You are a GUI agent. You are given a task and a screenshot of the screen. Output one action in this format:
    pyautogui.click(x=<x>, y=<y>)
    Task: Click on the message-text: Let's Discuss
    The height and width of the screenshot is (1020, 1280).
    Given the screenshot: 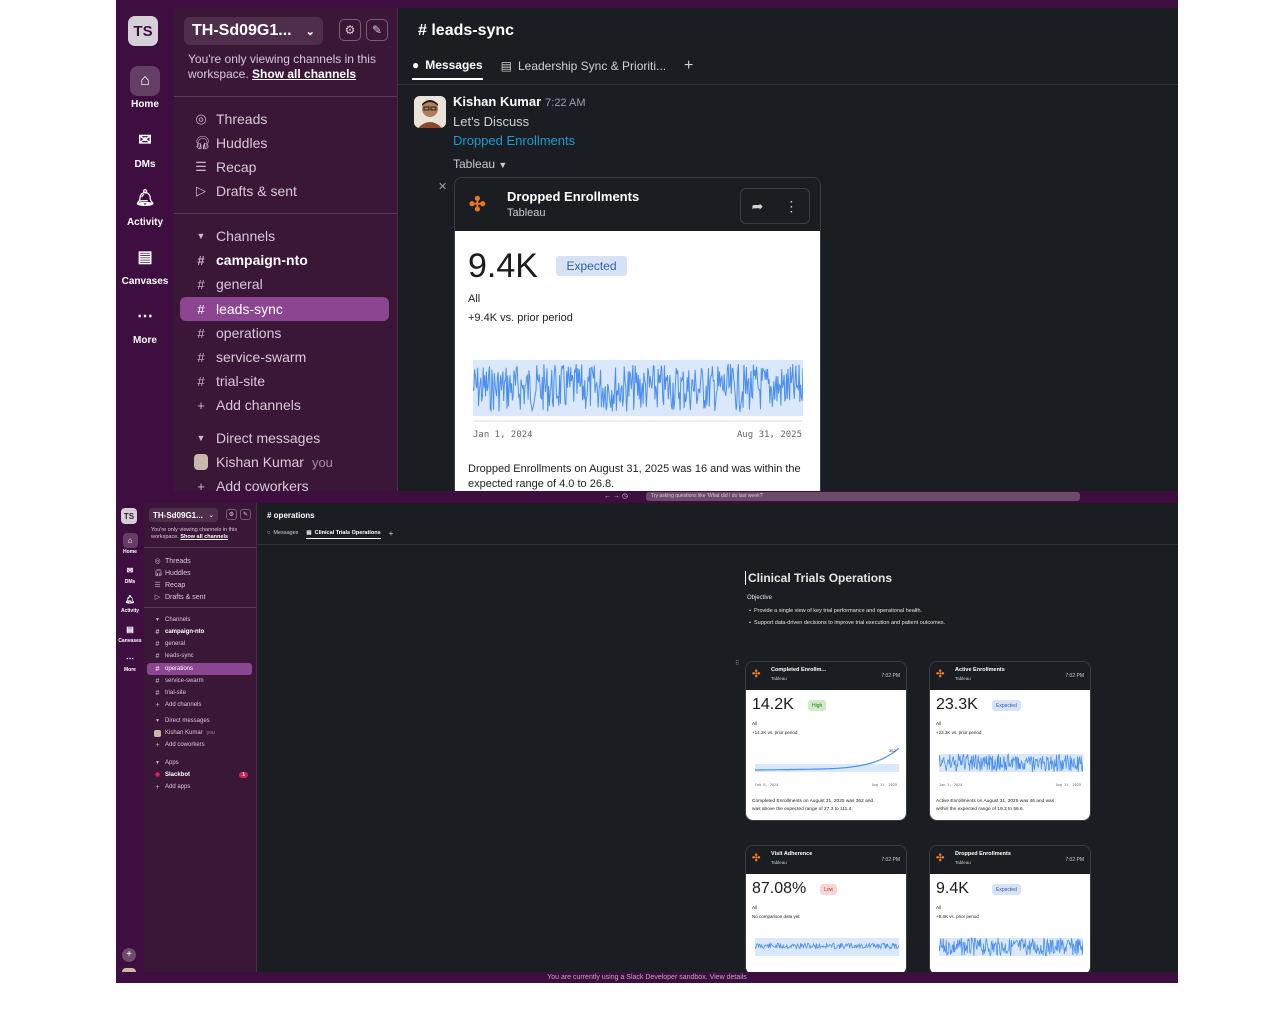 What is the action you would take?
    pyautogui.click(x=491, y=121)
    